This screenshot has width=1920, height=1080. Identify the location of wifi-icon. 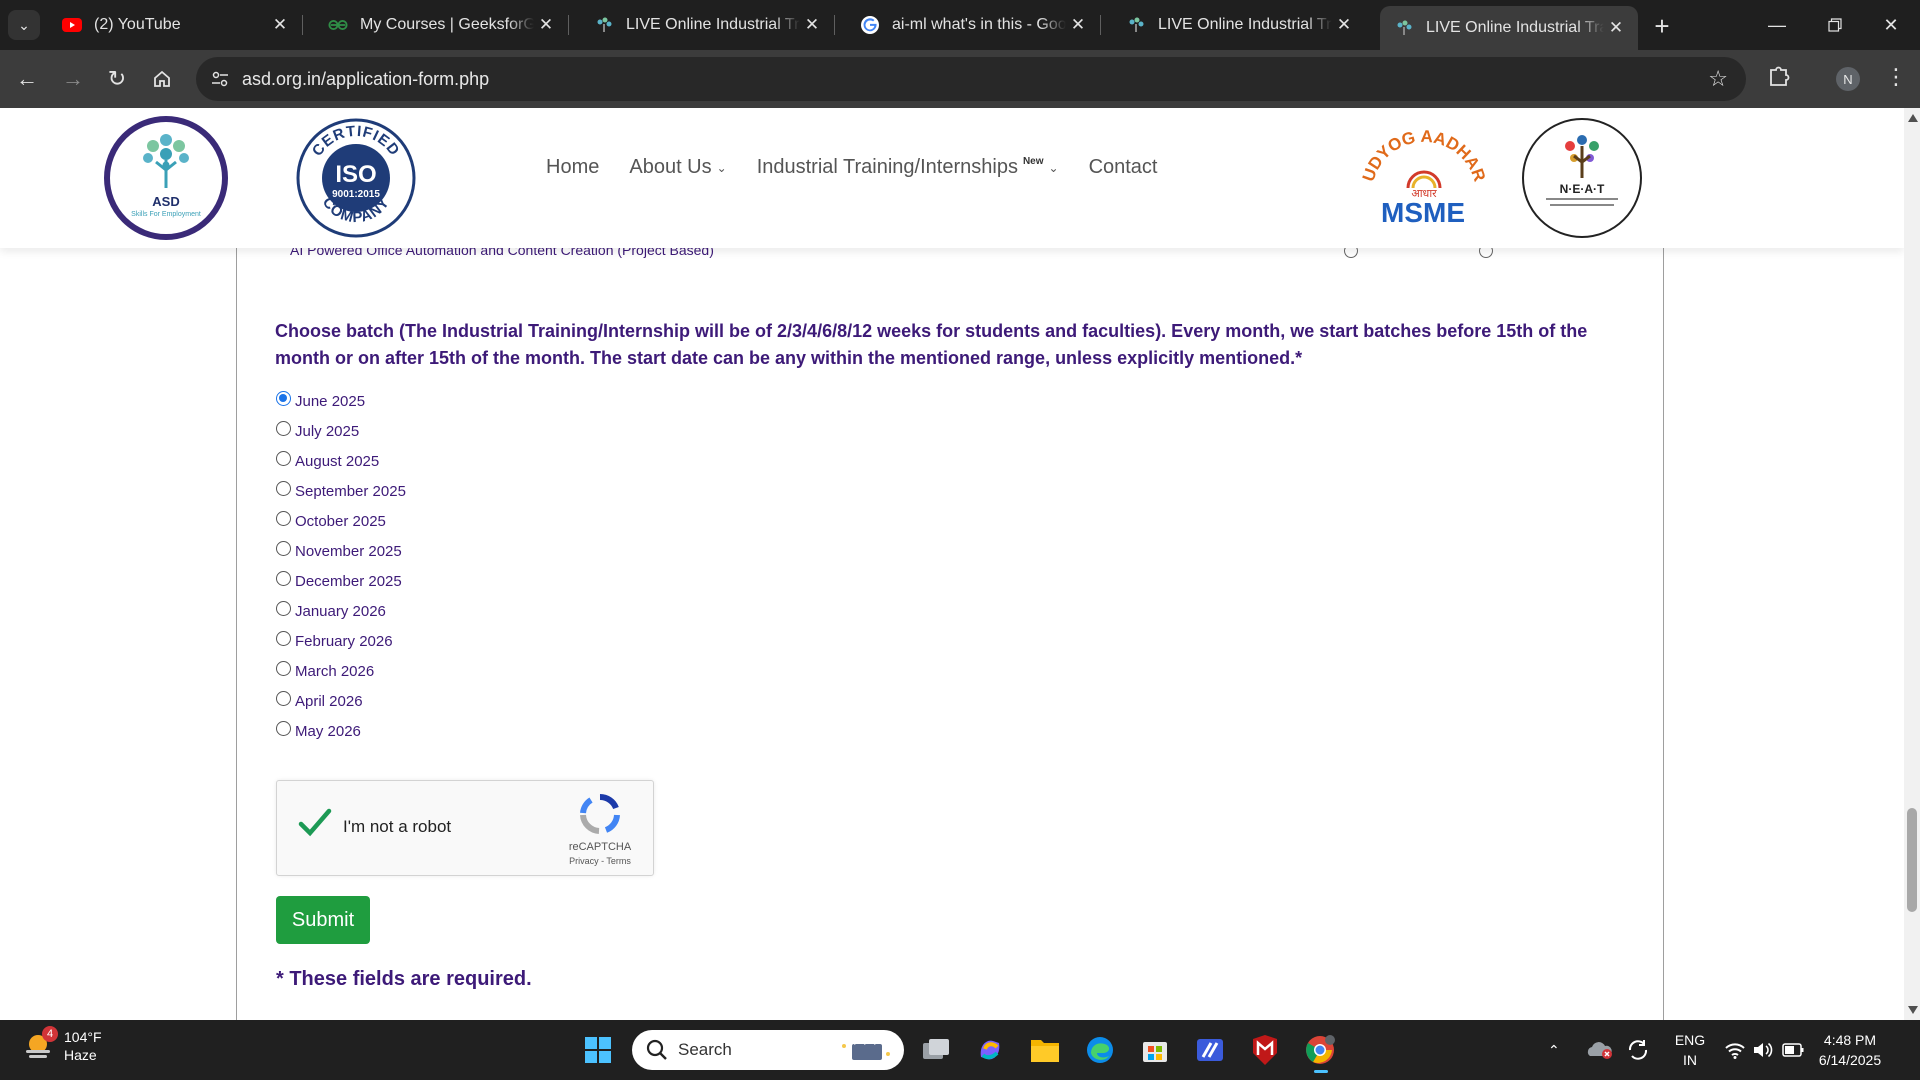
(1735, 1051).